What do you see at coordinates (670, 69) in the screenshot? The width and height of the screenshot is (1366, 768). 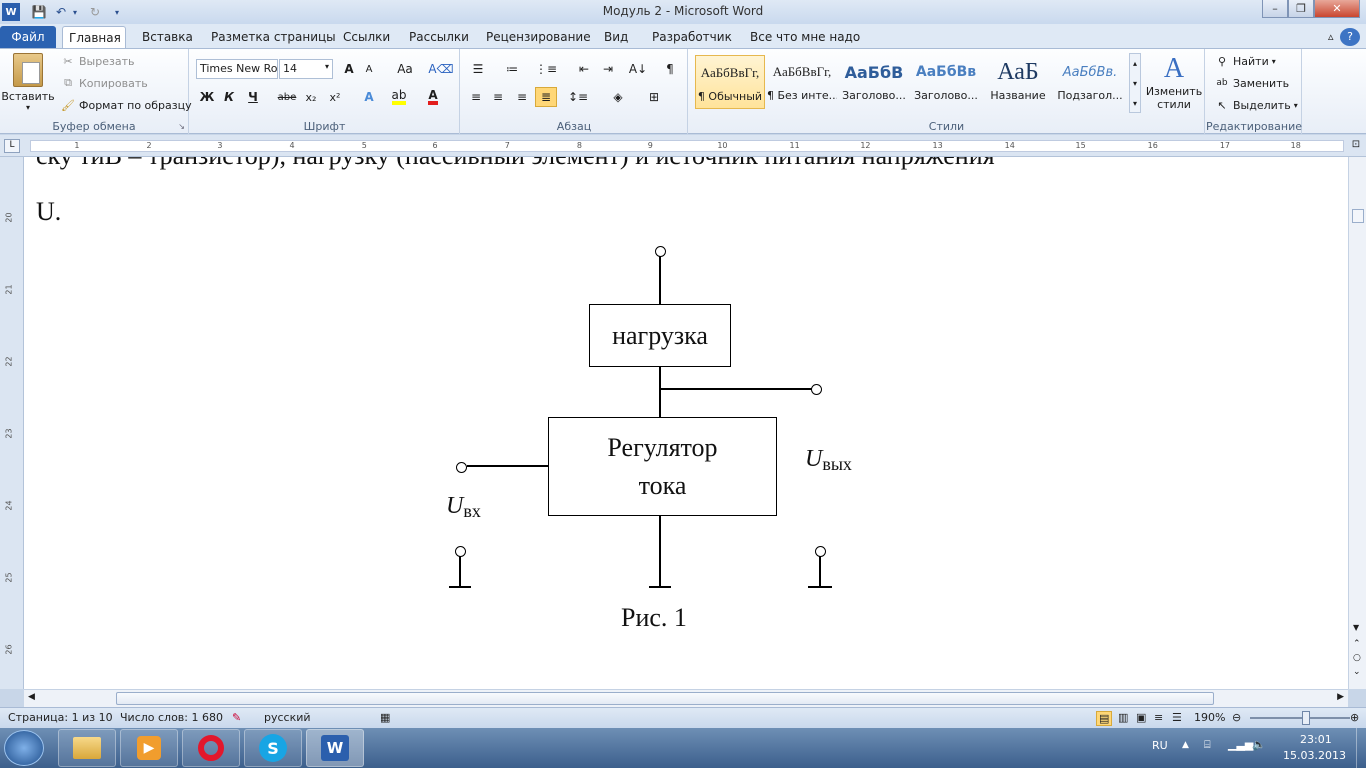 I see `show-marks-button: ¶` at bounding box center [670, 69].